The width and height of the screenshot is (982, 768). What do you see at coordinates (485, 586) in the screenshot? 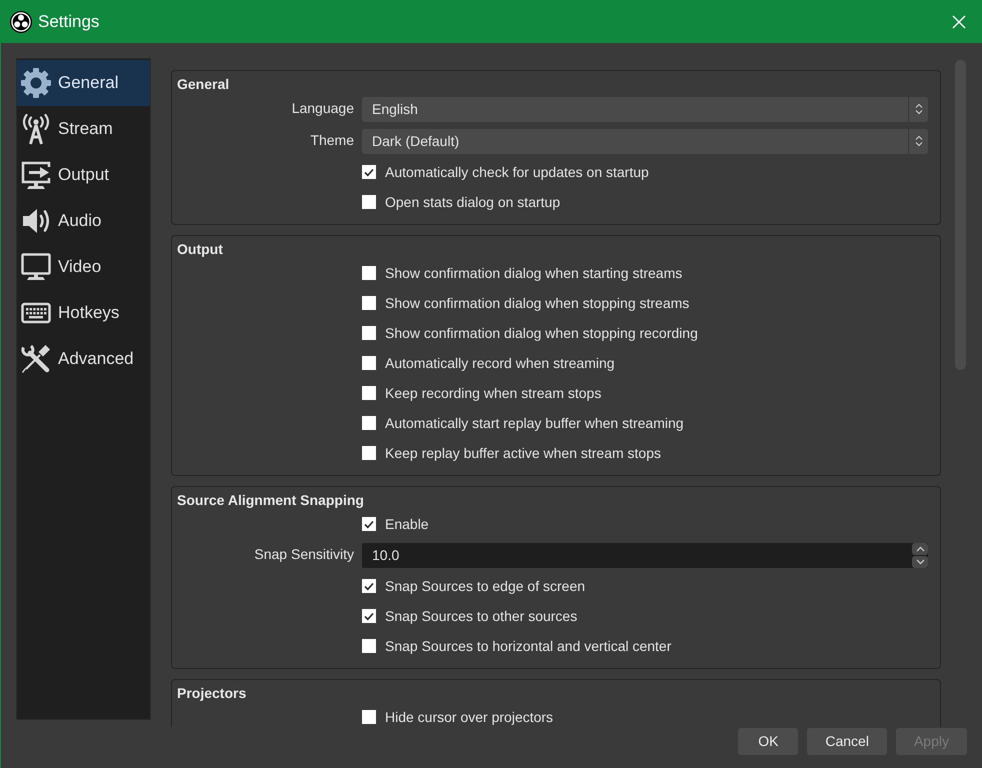
I see `checkbox-label: Snap Sources to edge of screen` at bounding box center [485, 586].